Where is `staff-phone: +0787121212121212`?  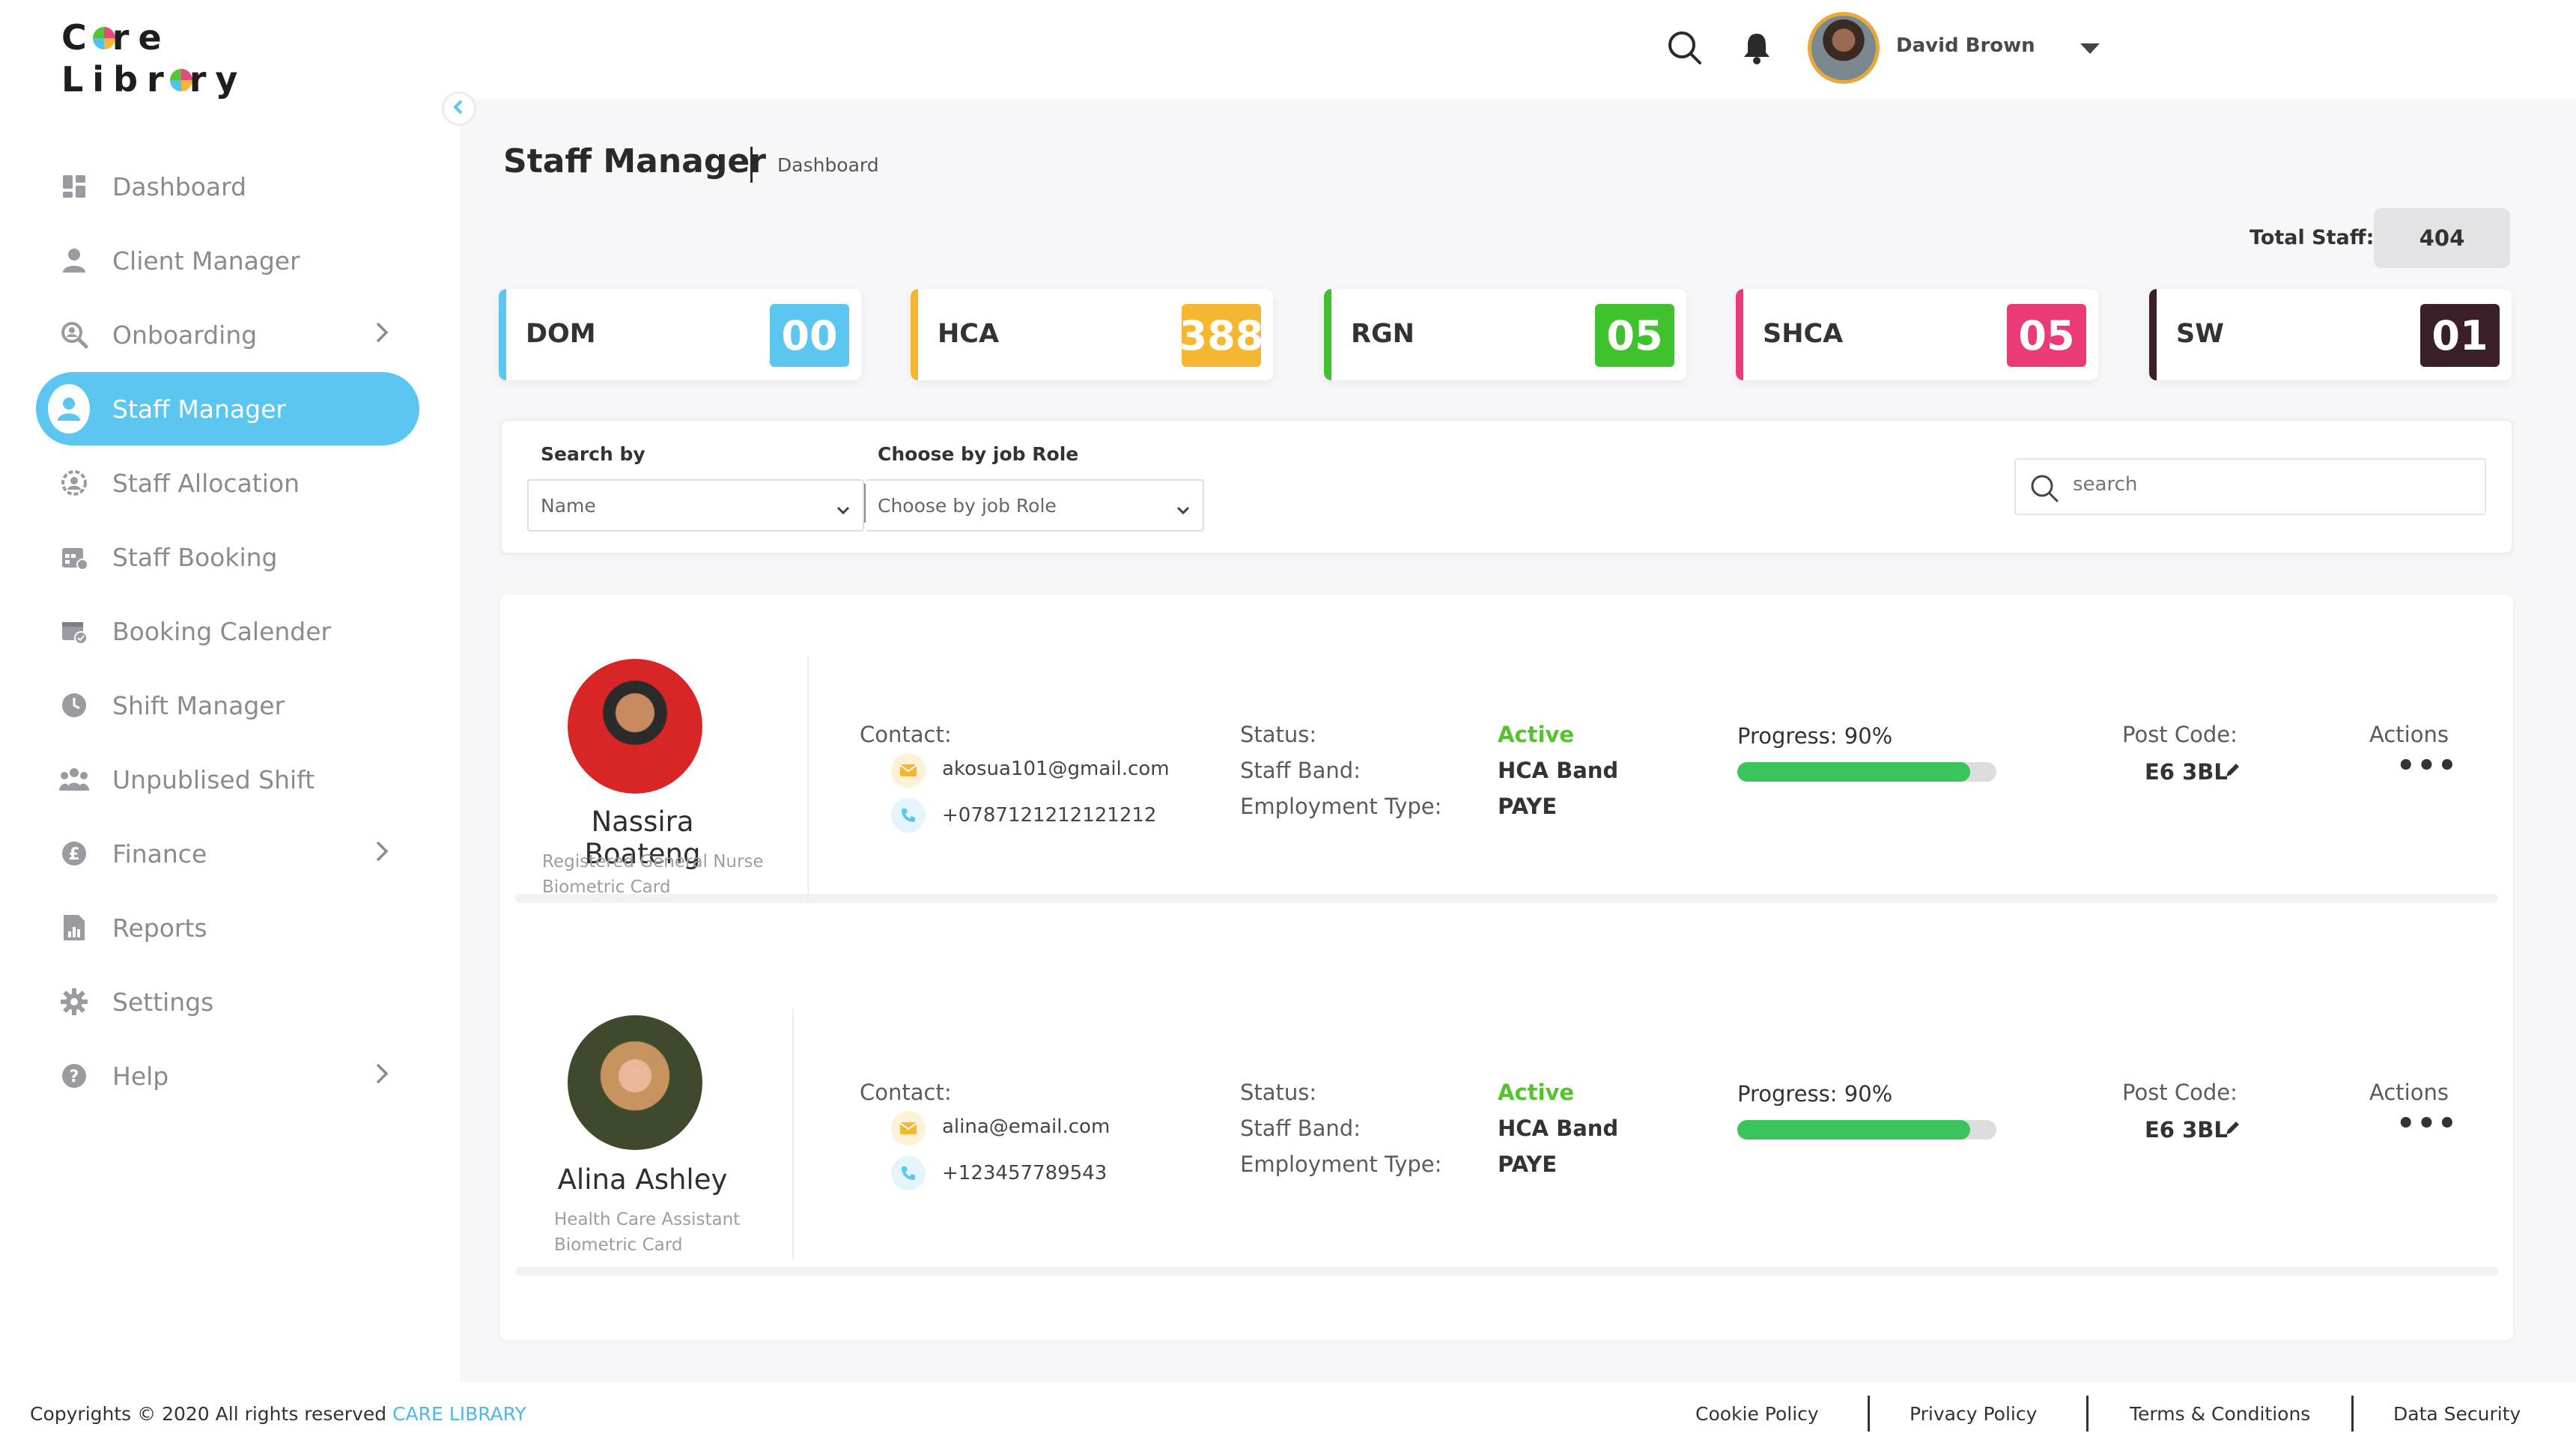
staff-phone: +0787121212121212 is located at coordinates (1049, 815).